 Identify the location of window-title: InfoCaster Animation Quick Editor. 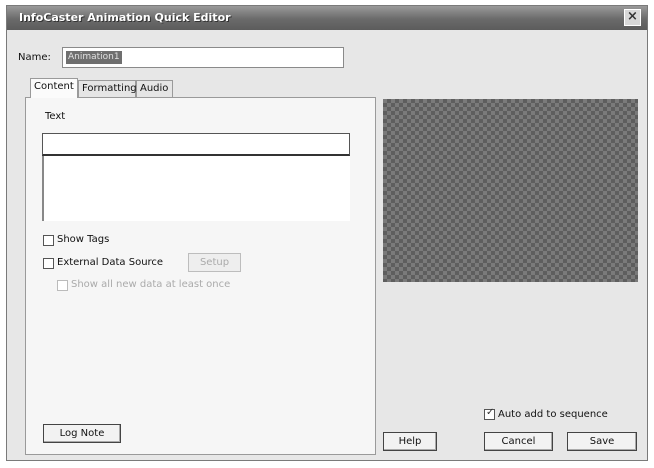
(125, 17).